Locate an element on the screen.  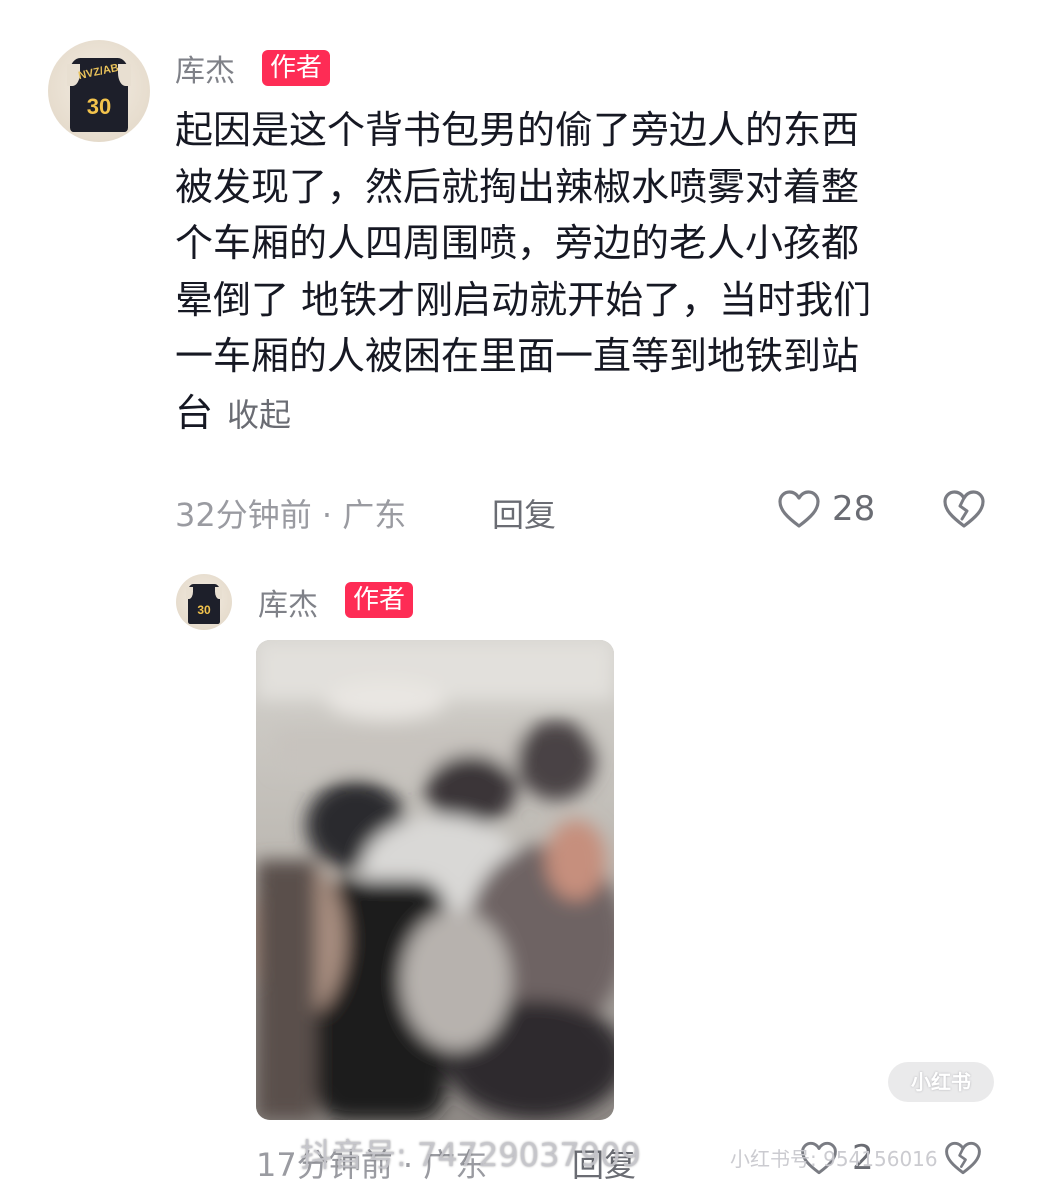
watermark-logo: 小红书 is located at coordinates (941, 1082).